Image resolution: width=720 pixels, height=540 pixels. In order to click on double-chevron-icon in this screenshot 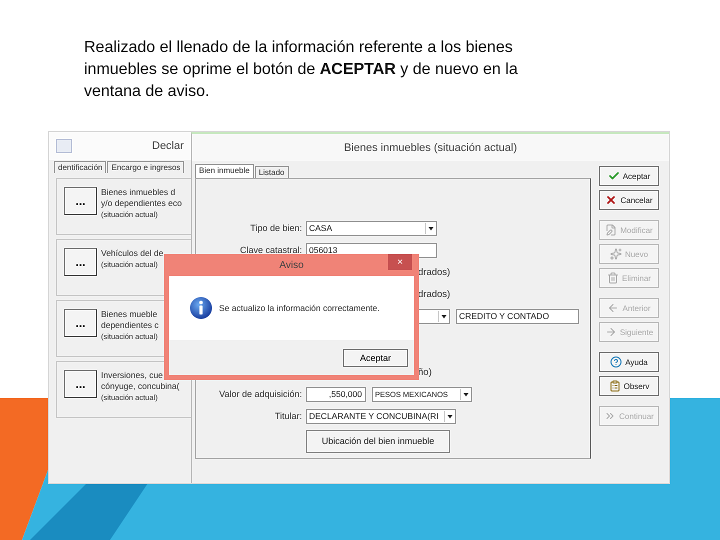, I will do `click(610, 416)`.